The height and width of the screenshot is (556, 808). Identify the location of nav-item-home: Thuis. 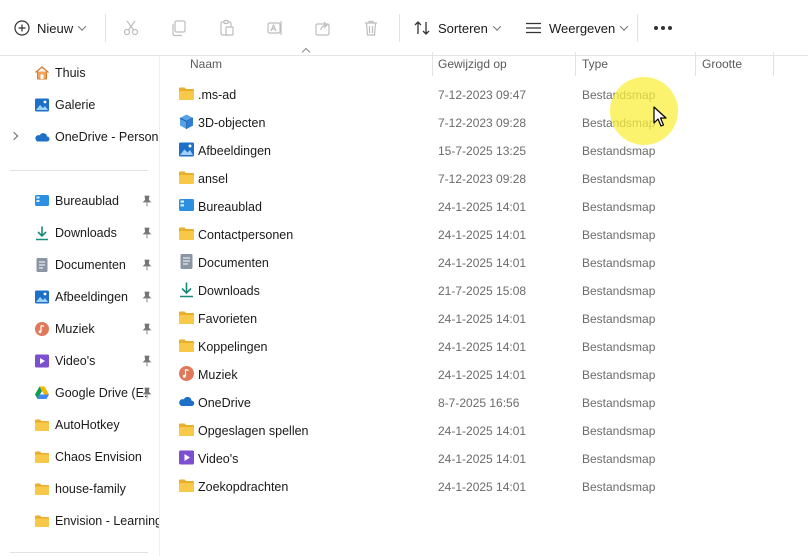
(79, 73).